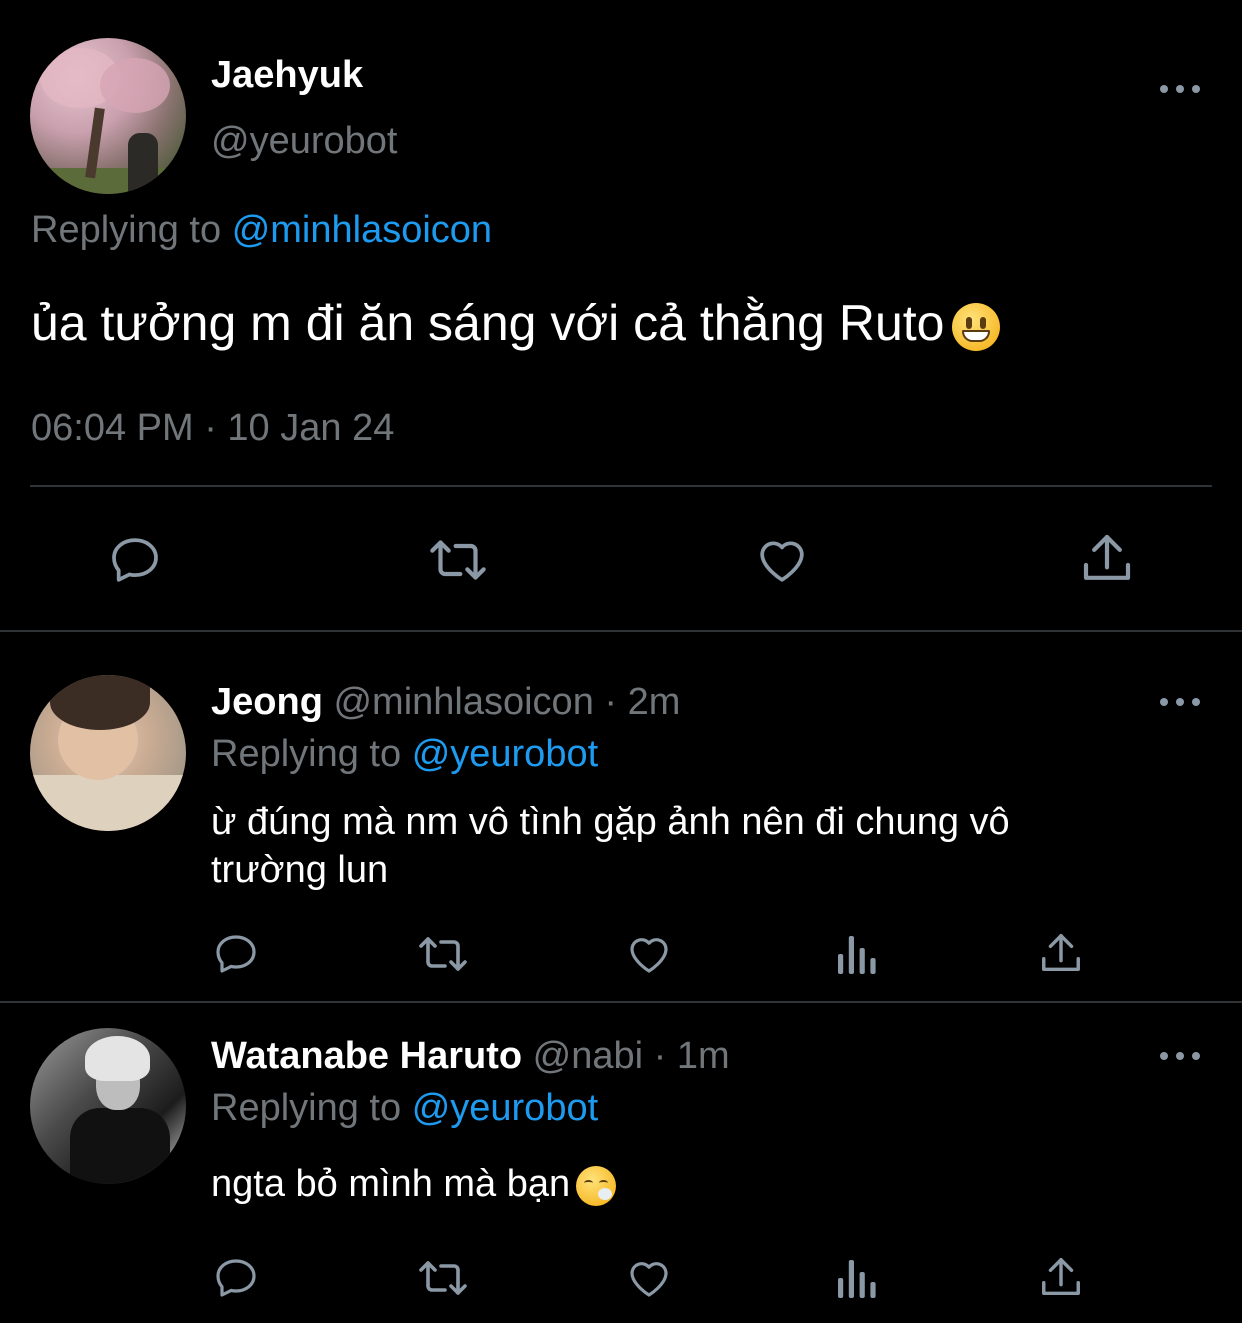 This screenshot has height=1323, width=1242. What do you see at coordinates (642, 702) in the screenshot?
I see `reply-time: · 2m` at bounding box center [642, 702].